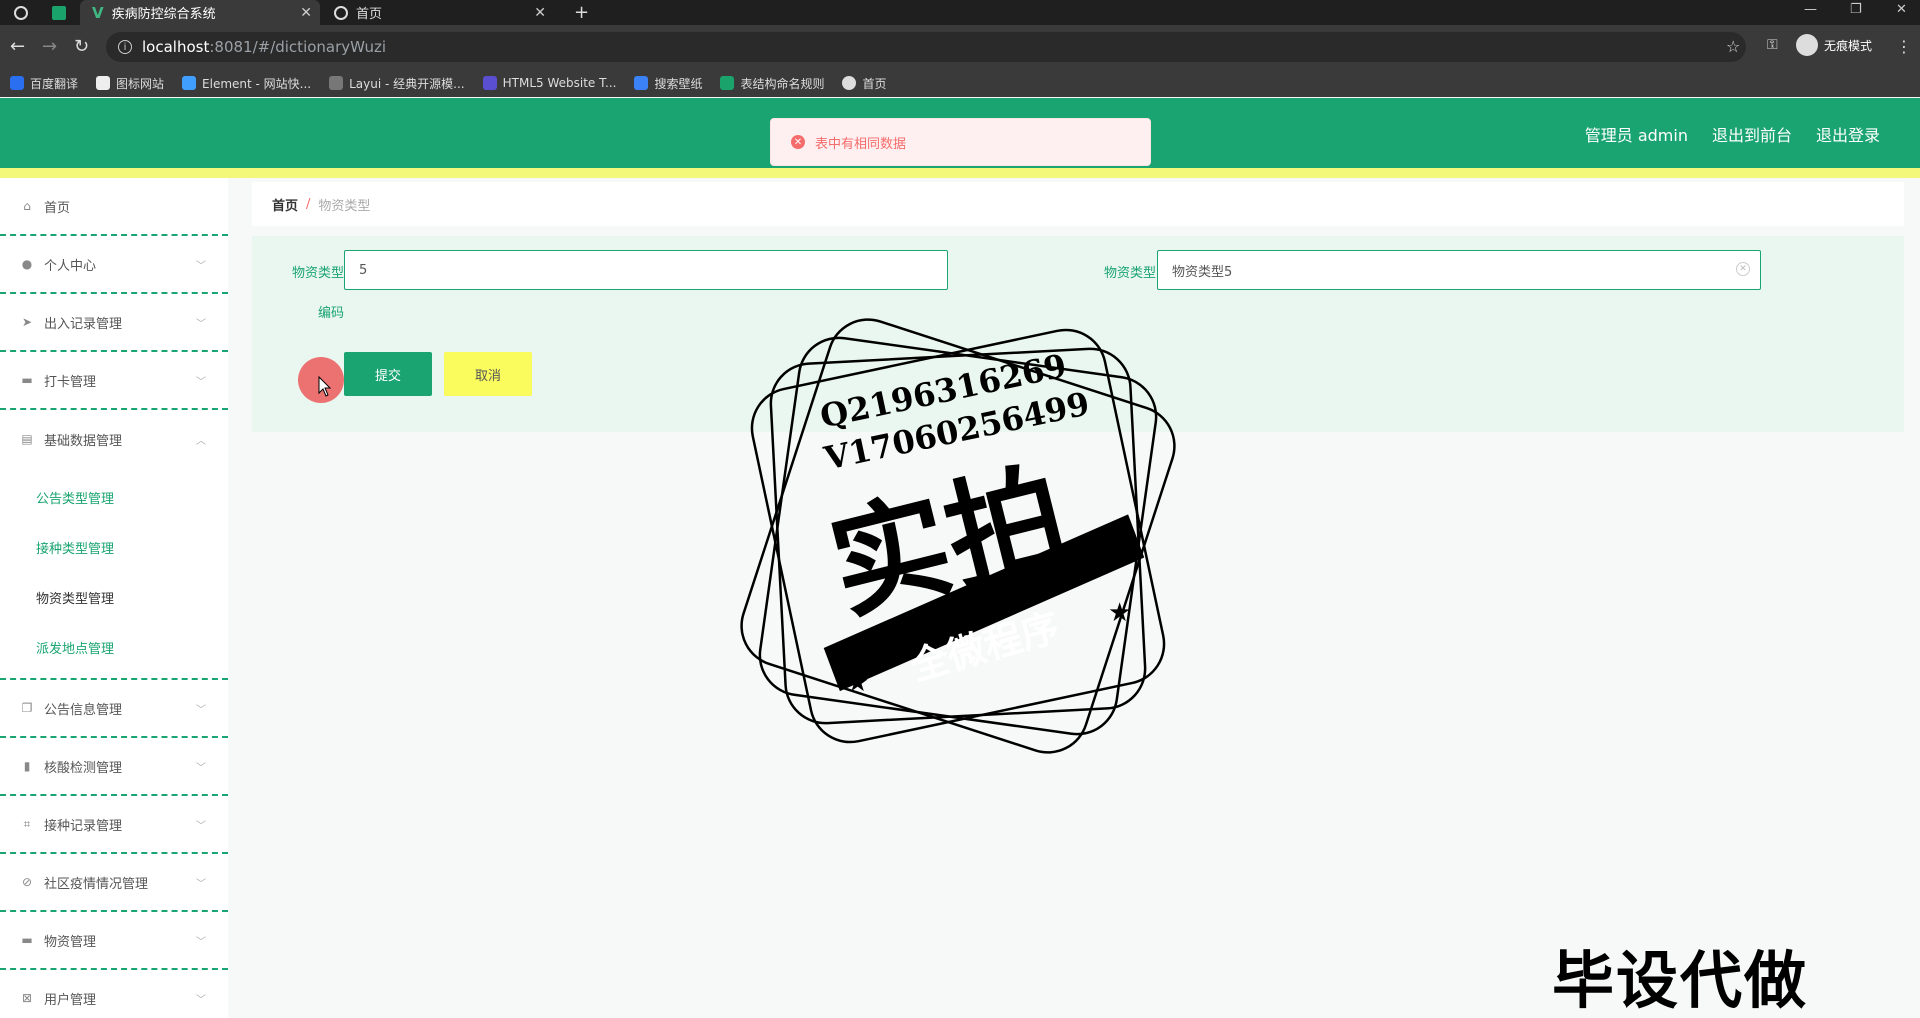 This screenshot has width=1920, height=1018. Describe the element at coordinates (297, 47) in the screenshot. I see `url-path: :8081/#/dictionaryWuzi` at that location.